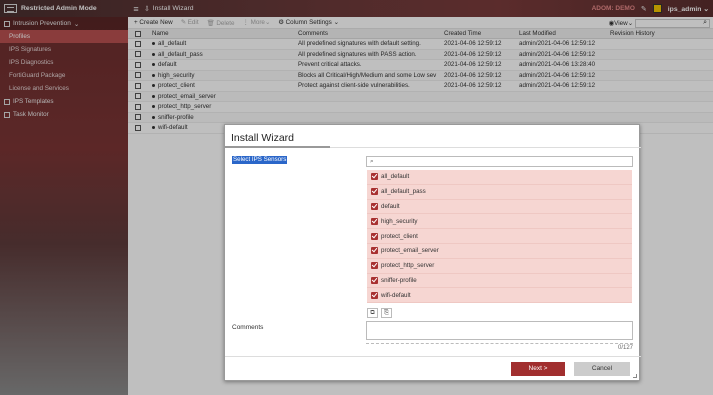  I want to click on search-icon: ⌕, so click(372, 161).